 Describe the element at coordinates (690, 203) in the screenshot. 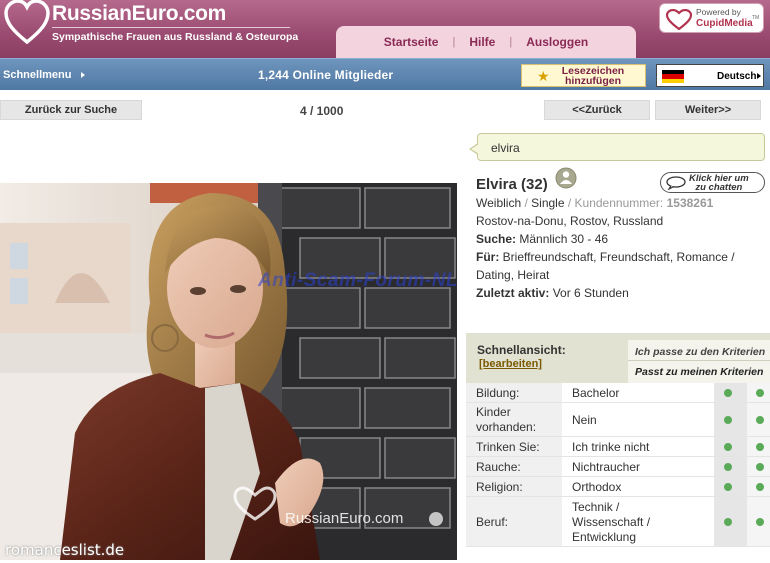

I see `customer-number: 1538261` at that location.